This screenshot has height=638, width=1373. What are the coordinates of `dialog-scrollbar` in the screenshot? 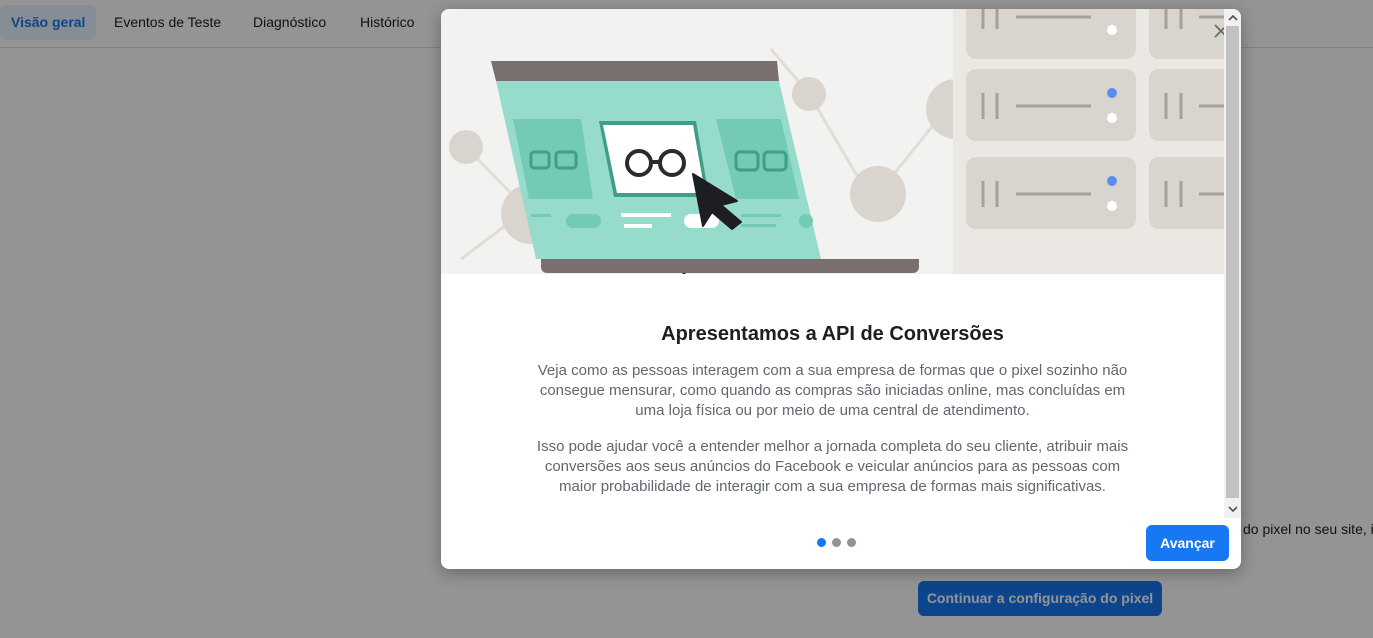 It's located at (1232, 263).